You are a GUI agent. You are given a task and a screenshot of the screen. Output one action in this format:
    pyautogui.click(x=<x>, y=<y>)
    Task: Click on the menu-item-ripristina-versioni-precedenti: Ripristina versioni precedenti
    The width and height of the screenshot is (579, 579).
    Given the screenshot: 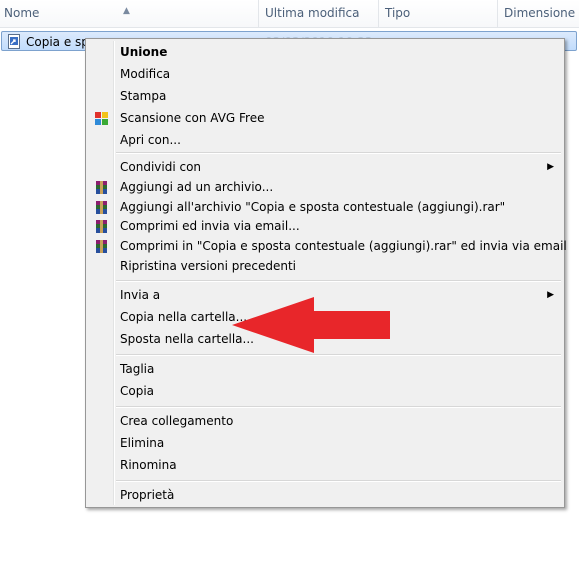 What is the action you would take?
    pyautogui.click(x=325, y=266)
    